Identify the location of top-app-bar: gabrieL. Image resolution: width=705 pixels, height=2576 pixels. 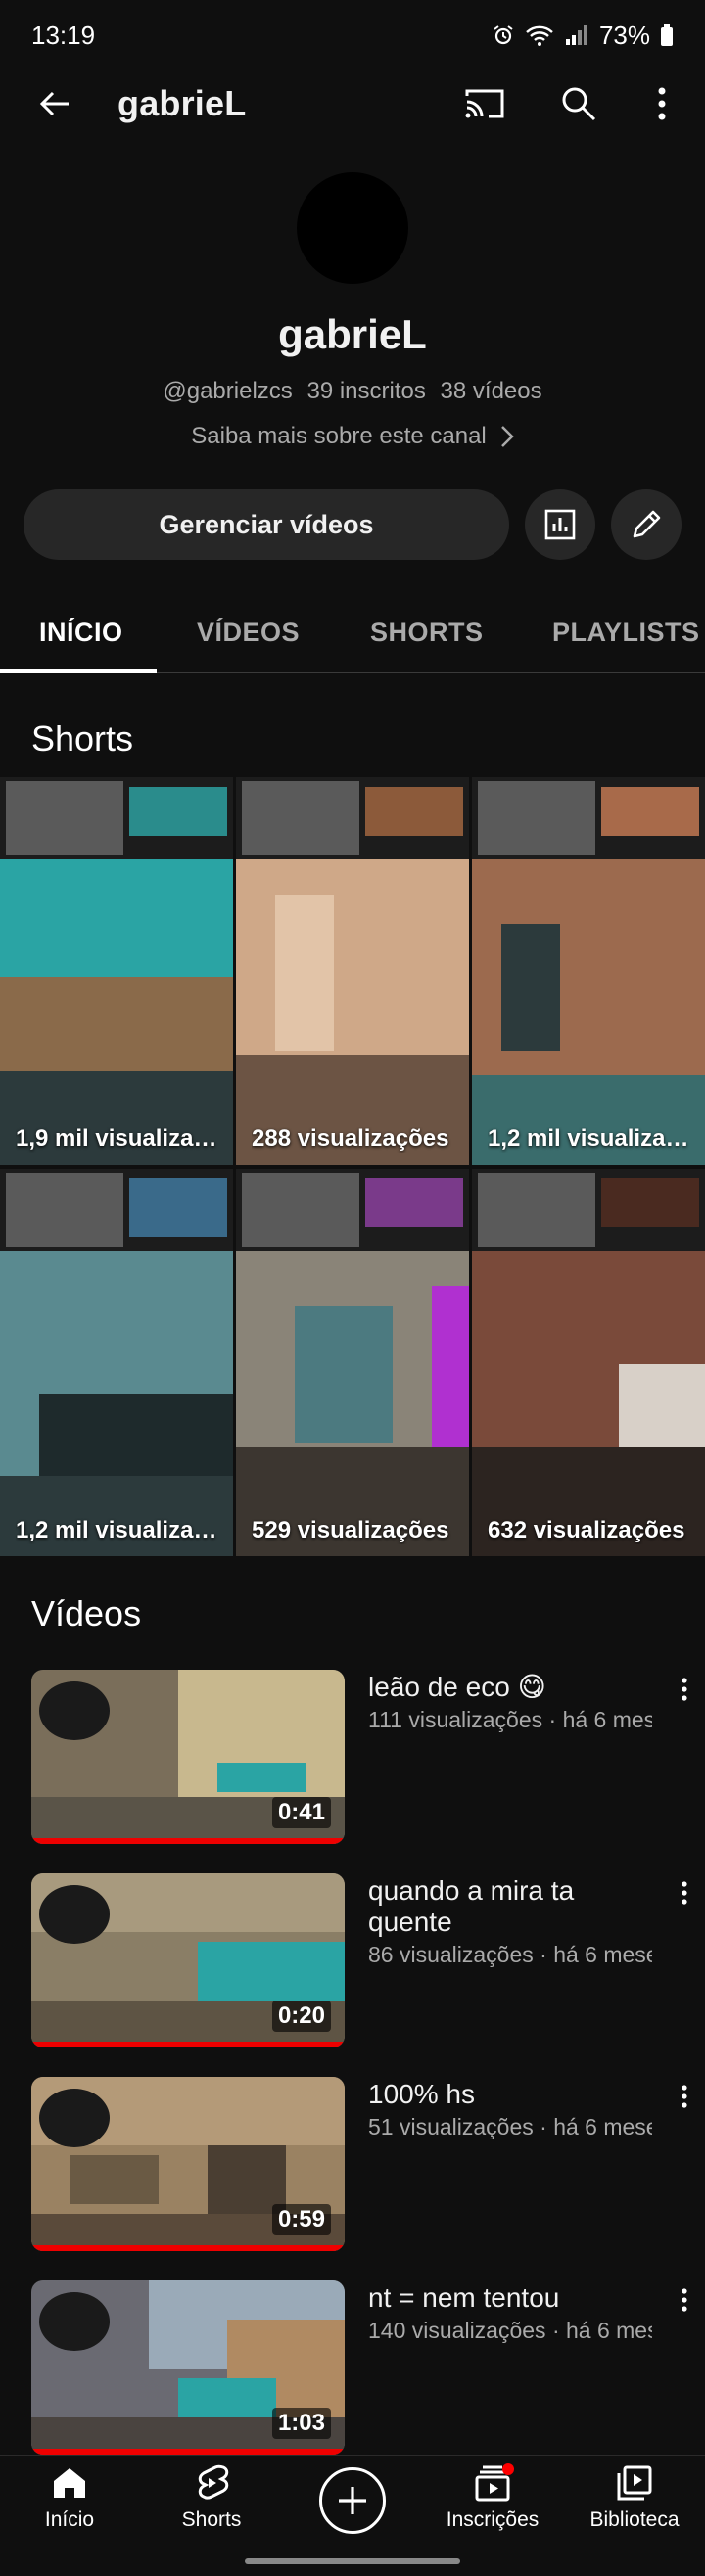
(352, 104).